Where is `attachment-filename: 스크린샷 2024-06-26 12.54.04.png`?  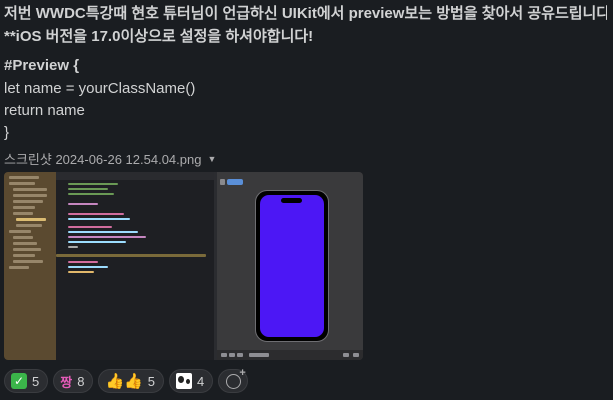
attachment-filename: 스크린샷 2024-06-26 12.54.04.png is located at coordinates (102, 158).